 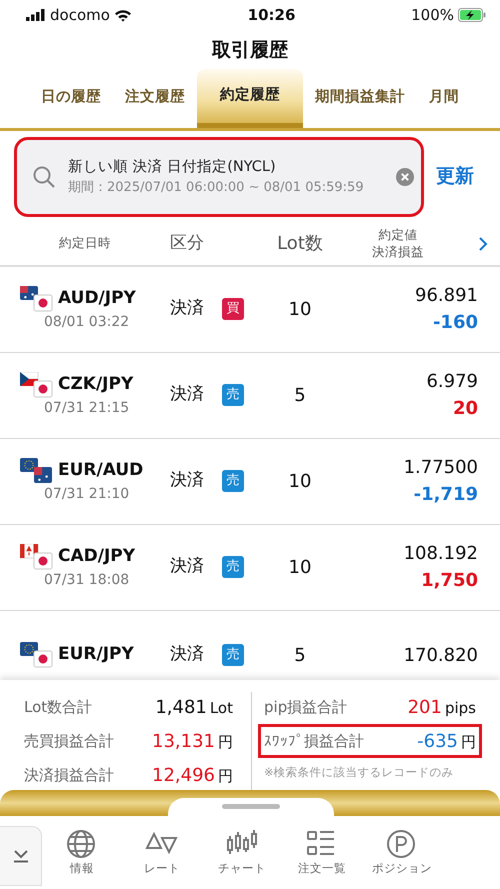 What do you see at coordinates (272, 15) in the screenshot?
I see `clock-time: 10:26` at bounding box center [272, 15].